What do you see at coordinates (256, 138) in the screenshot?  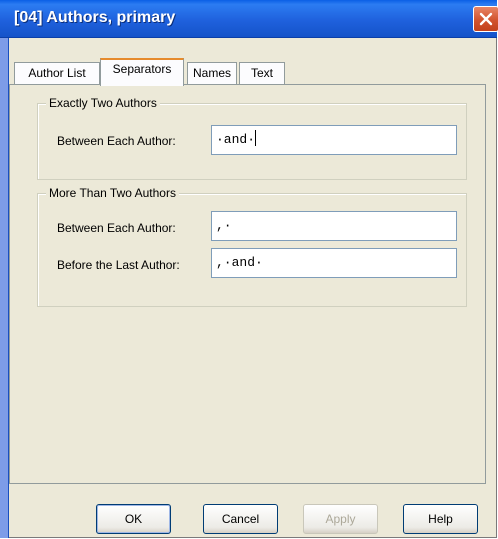 I see `text-caret` at bounding box center [256, 138].